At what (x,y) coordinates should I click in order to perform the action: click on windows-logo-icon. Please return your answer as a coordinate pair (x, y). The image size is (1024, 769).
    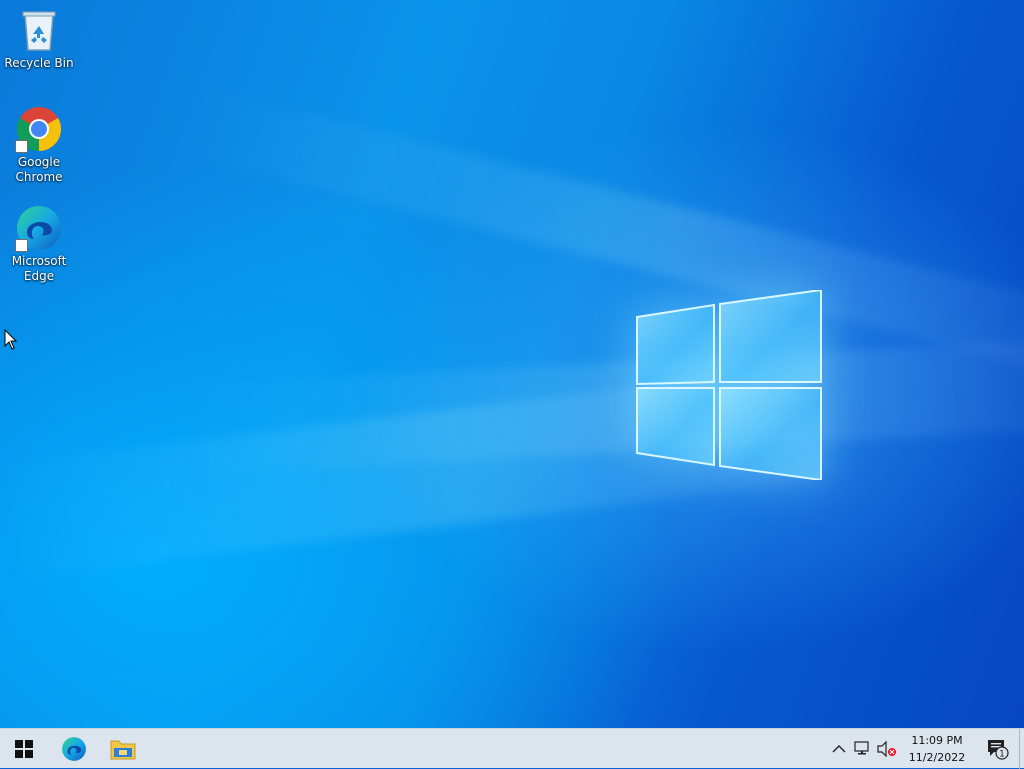
    Looking at the image, I should click on (24, 749).